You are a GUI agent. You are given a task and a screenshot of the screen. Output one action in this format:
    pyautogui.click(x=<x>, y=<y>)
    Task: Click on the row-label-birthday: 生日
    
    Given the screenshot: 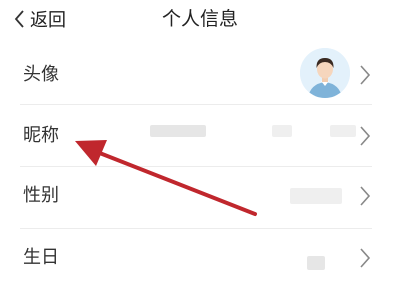 What is the action you would take?
    pyautogui.click(x=41, y=257)
    